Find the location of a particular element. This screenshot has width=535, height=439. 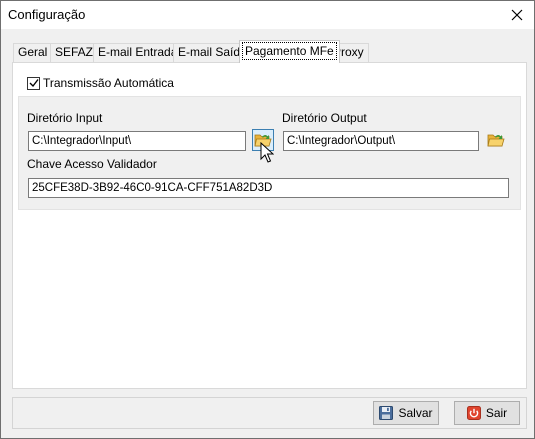

browse-output-button is located at coordinates (496, 140).